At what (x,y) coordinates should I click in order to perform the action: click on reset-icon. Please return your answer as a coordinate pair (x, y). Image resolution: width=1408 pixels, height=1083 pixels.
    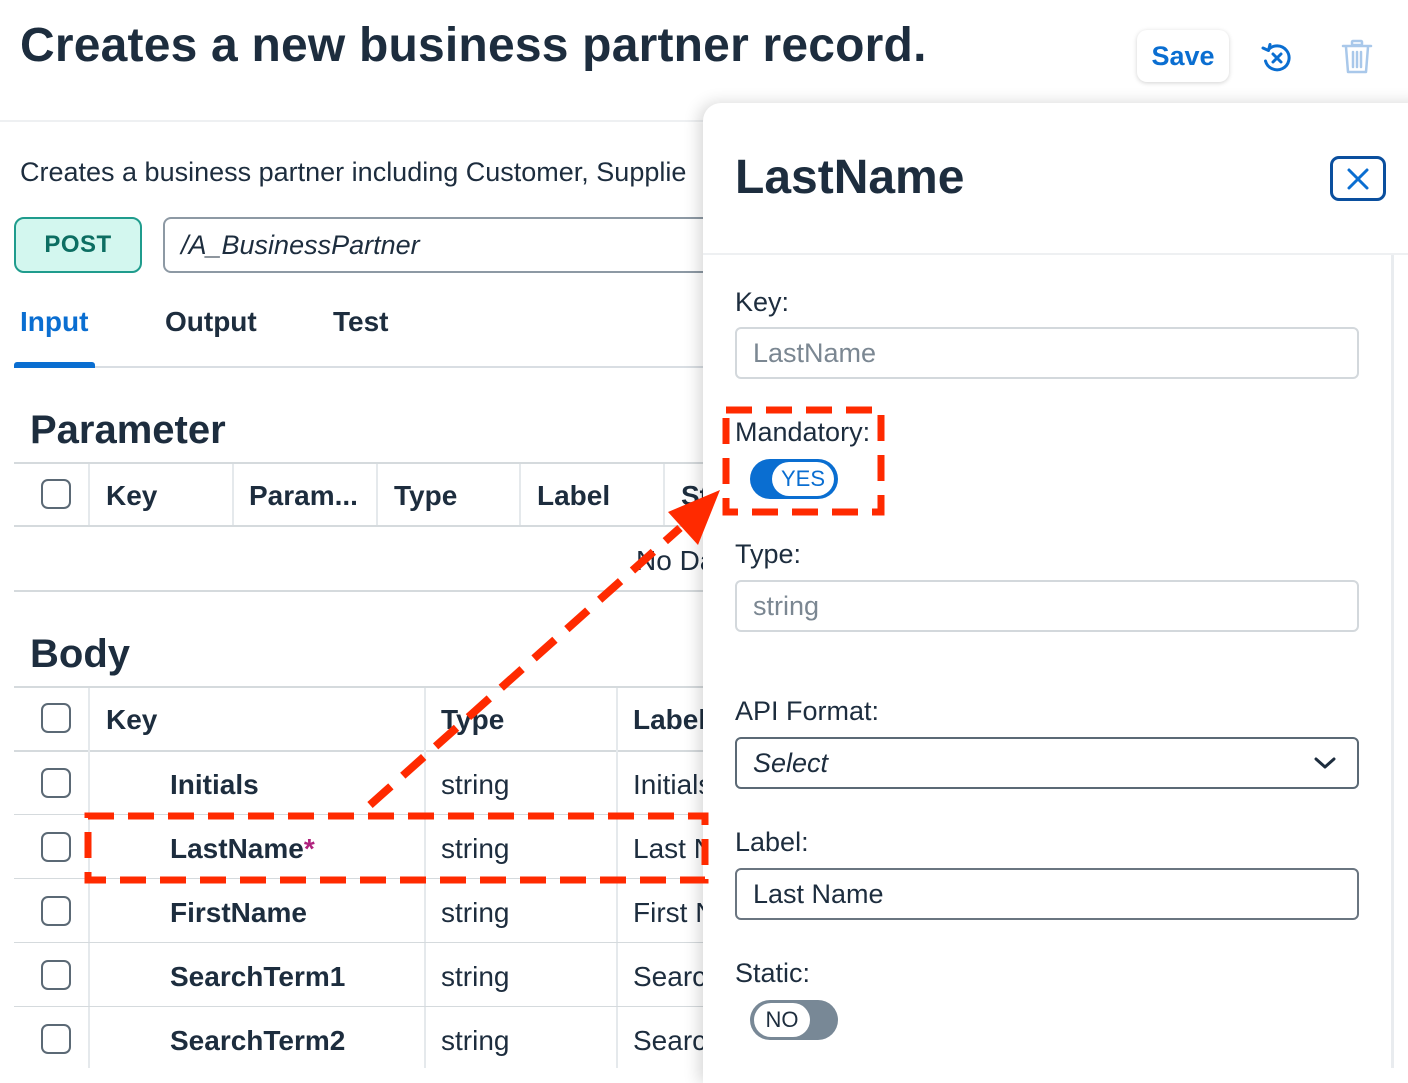
    Looking at the image, I should click on (1277, 58).